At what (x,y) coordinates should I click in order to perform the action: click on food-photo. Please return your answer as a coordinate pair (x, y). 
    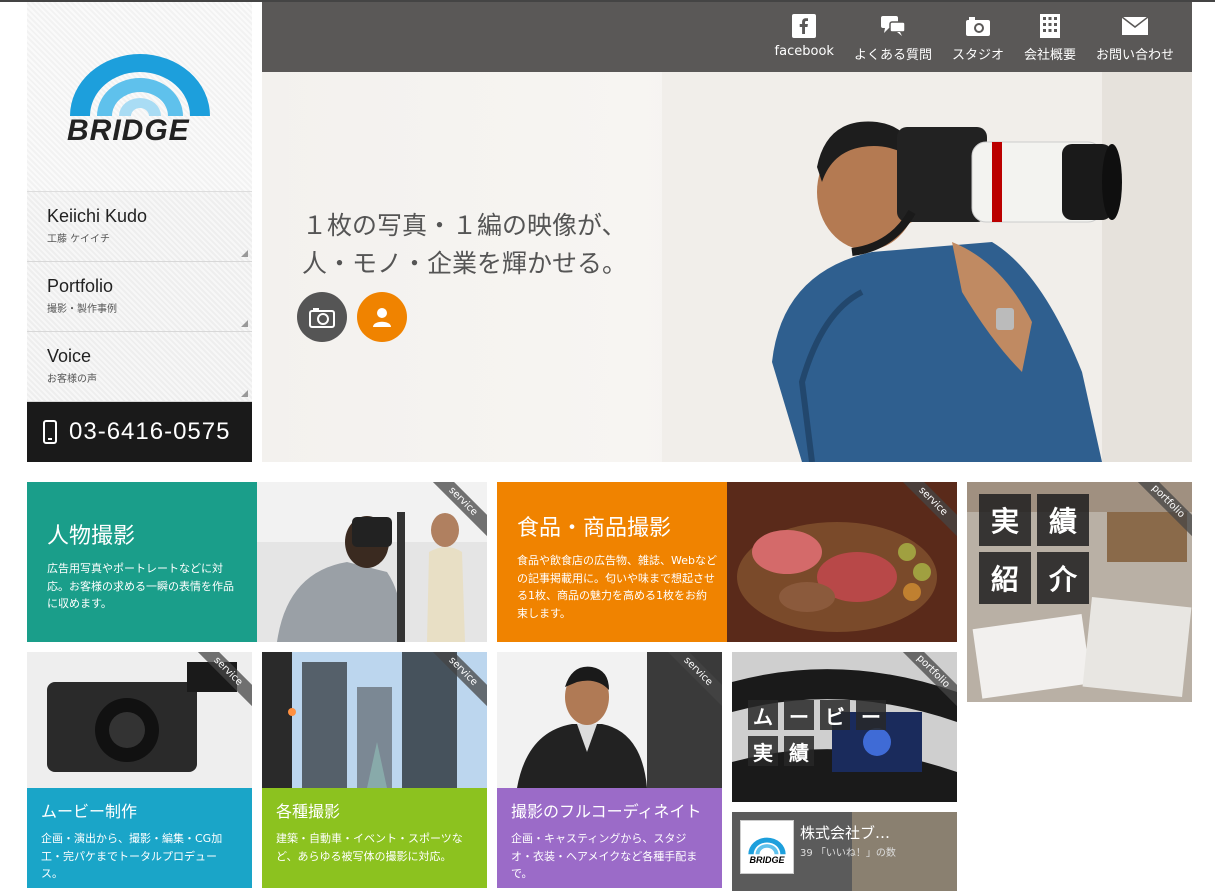
    Looking at the image, I should click on (842, 562).